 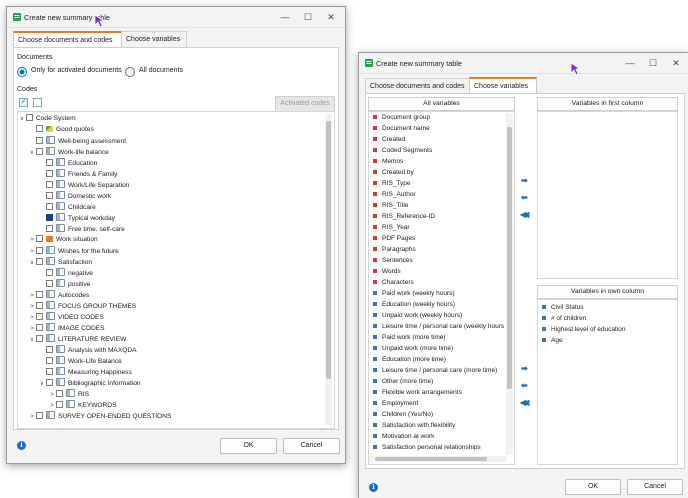 I want to click on variable-item: Coded Segments, so click(x=400, y=150).